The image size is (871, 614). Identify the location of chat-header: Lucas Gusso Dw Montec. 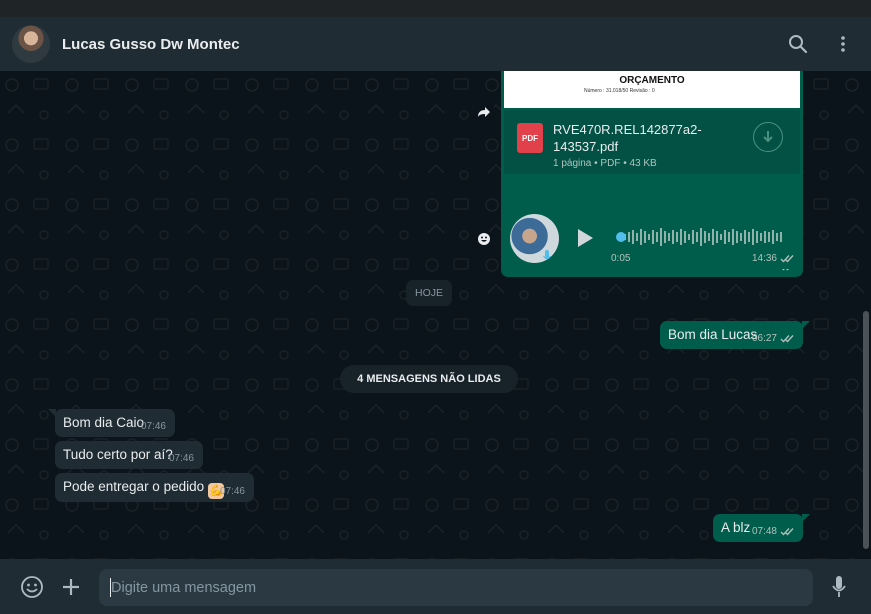
(435, 44).